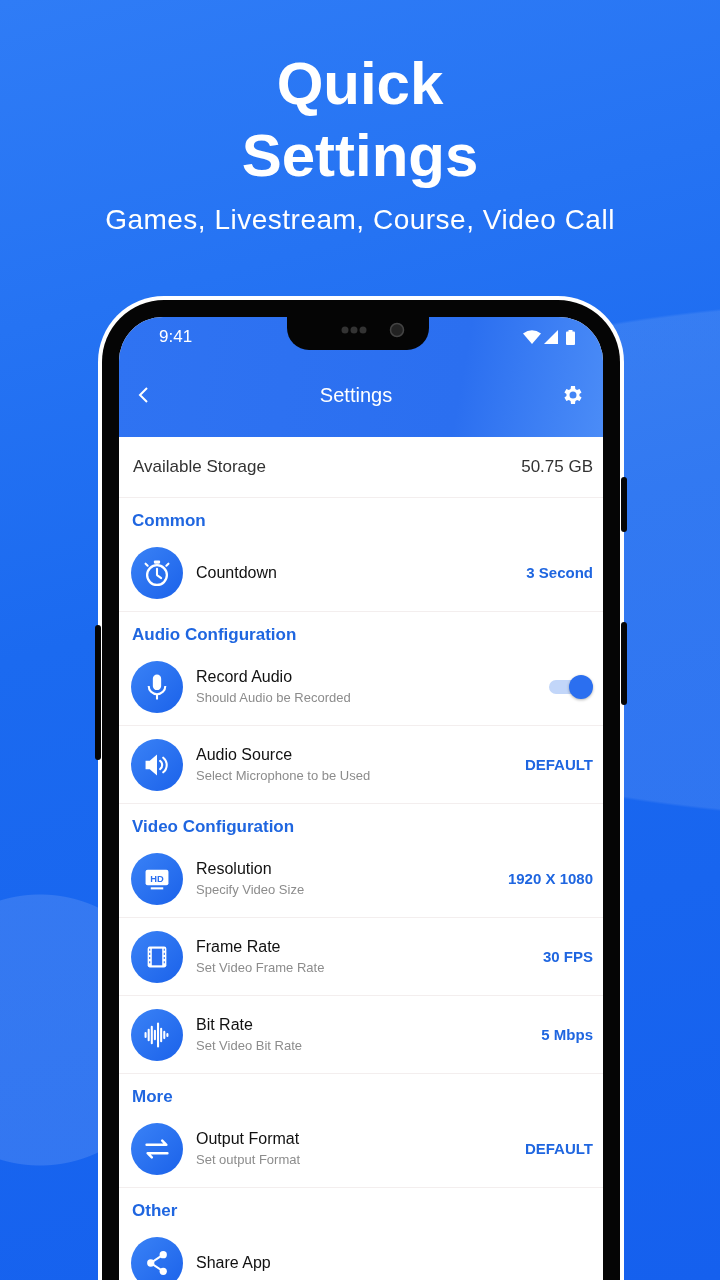 The width and height of the screenshot is (720, 1280). What do you see at coordinates (213, 827) in the screenshot?
I see `section-header: Video Configuration` at bounding box center [213, 827].